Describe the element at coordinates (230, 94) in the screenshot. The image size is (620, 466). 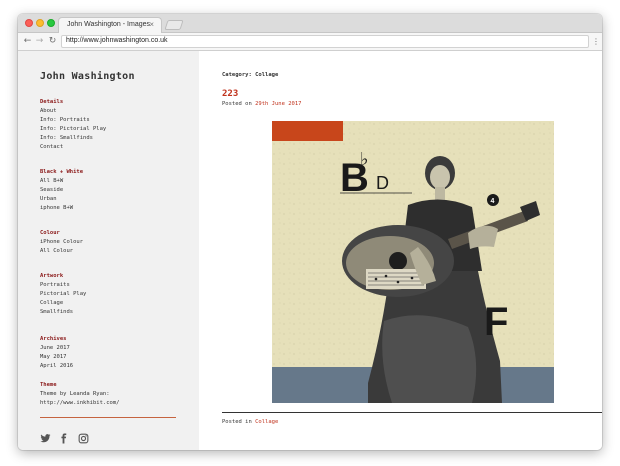
I see `post-title: 223` at that location.